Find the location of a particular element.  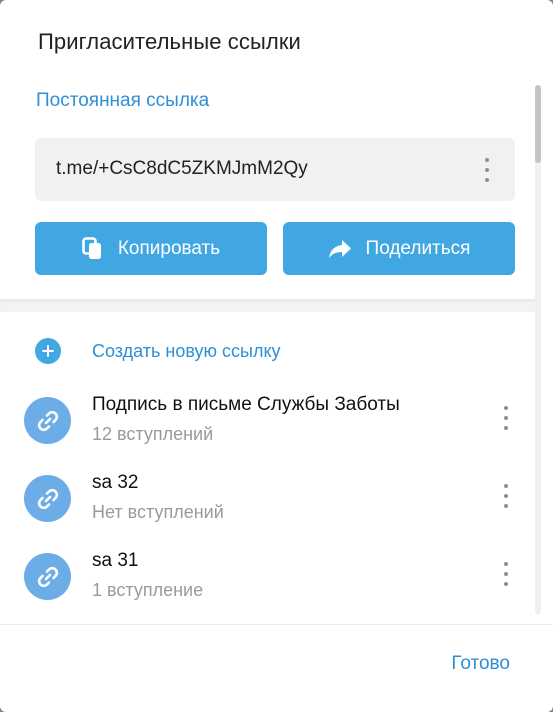

copy-button: Копировать is located at coordinates (151, 248).